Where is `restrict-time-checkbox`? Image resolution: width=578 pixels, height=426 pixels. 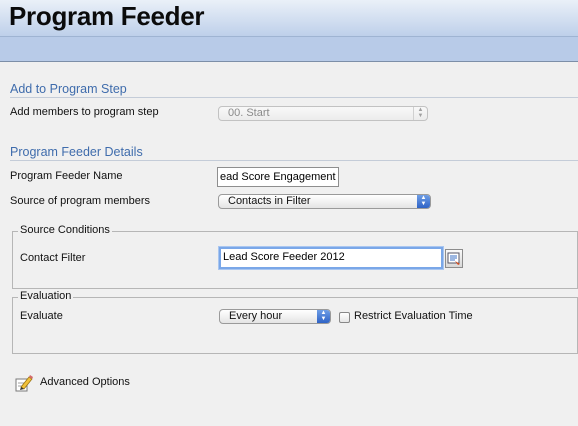
restrict-time-checkbox is located at coordinates (344, 317).